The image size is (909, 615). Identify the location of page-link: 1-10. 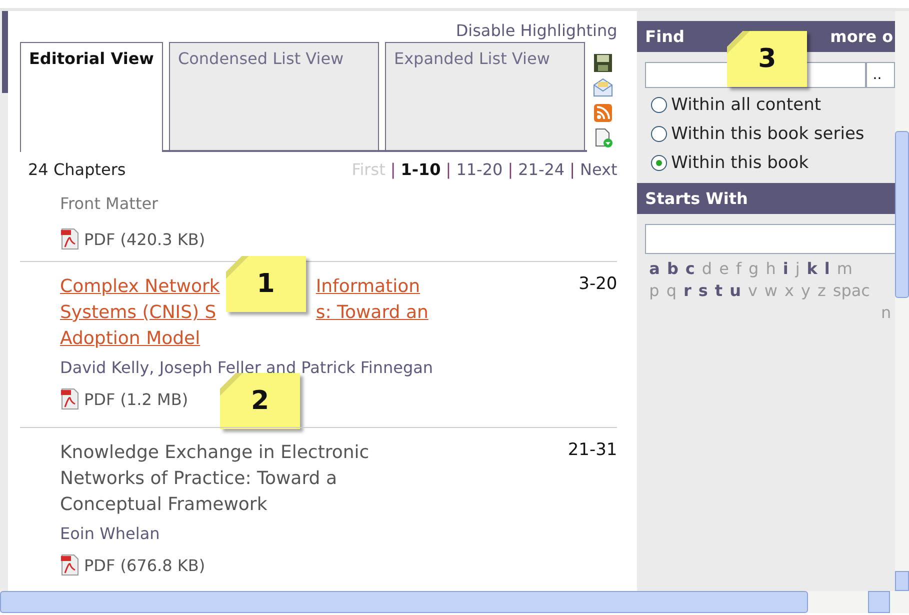
(420, 169).